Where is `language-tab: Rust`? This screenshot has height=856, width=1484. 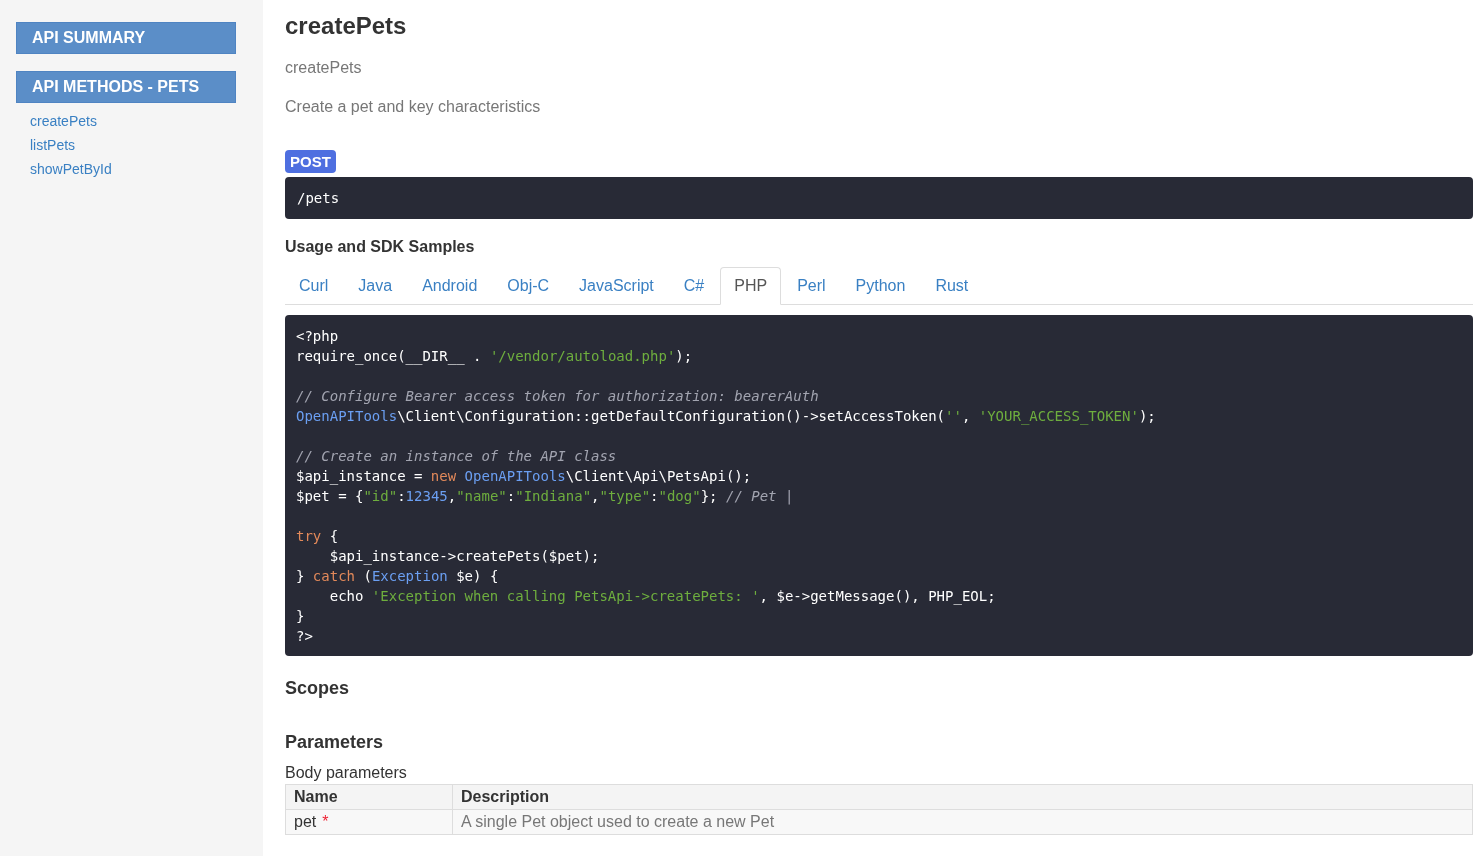
language-tab: Rust is located at coordinates (952, 286).